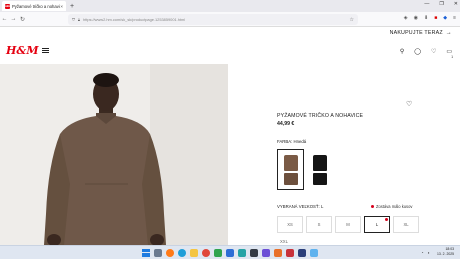 Image resolution: width=460 pixels, height=259 pixels. I want to click on edge-icon, so click(182, 252).